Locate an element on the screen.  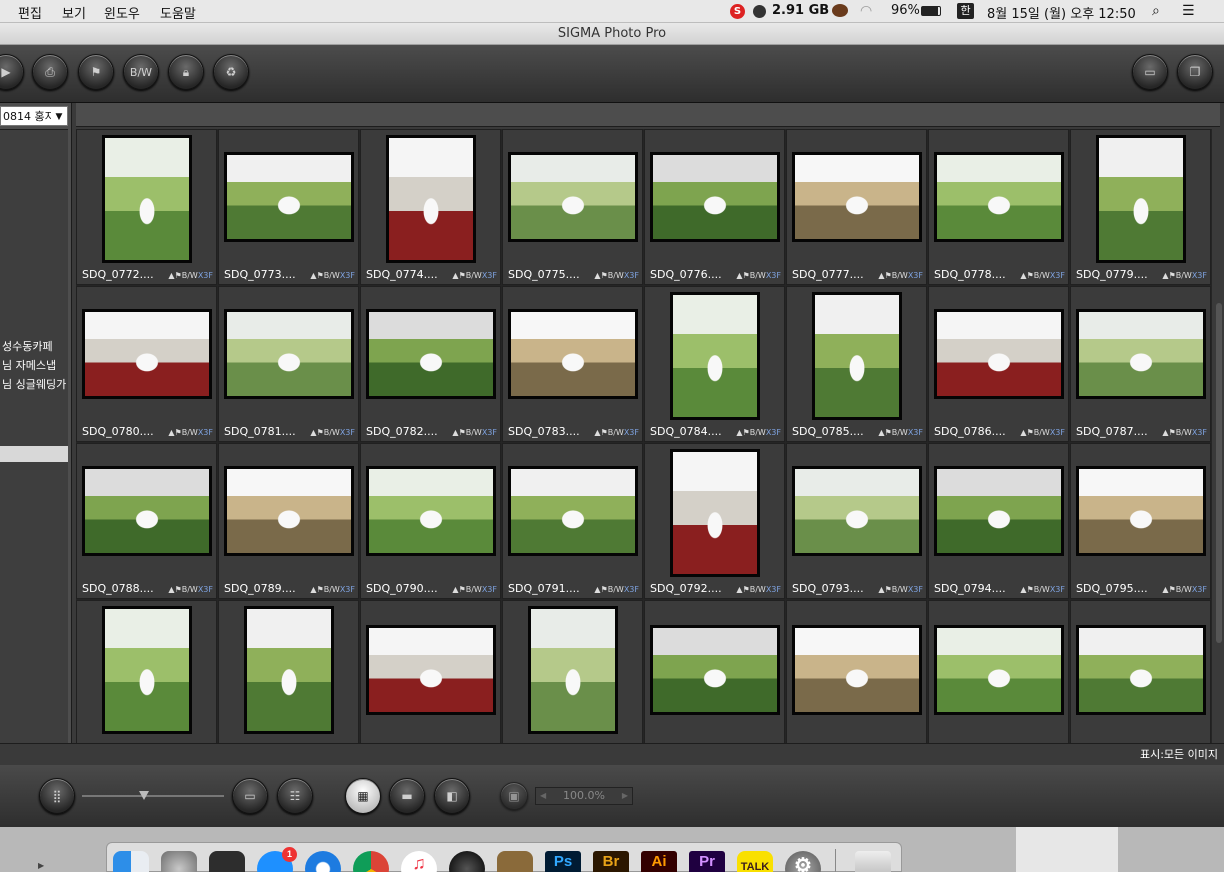
thumbnail-cell: SDQ_0789.... ▲⚑B/WX3F is located at coordinates (288, 521).